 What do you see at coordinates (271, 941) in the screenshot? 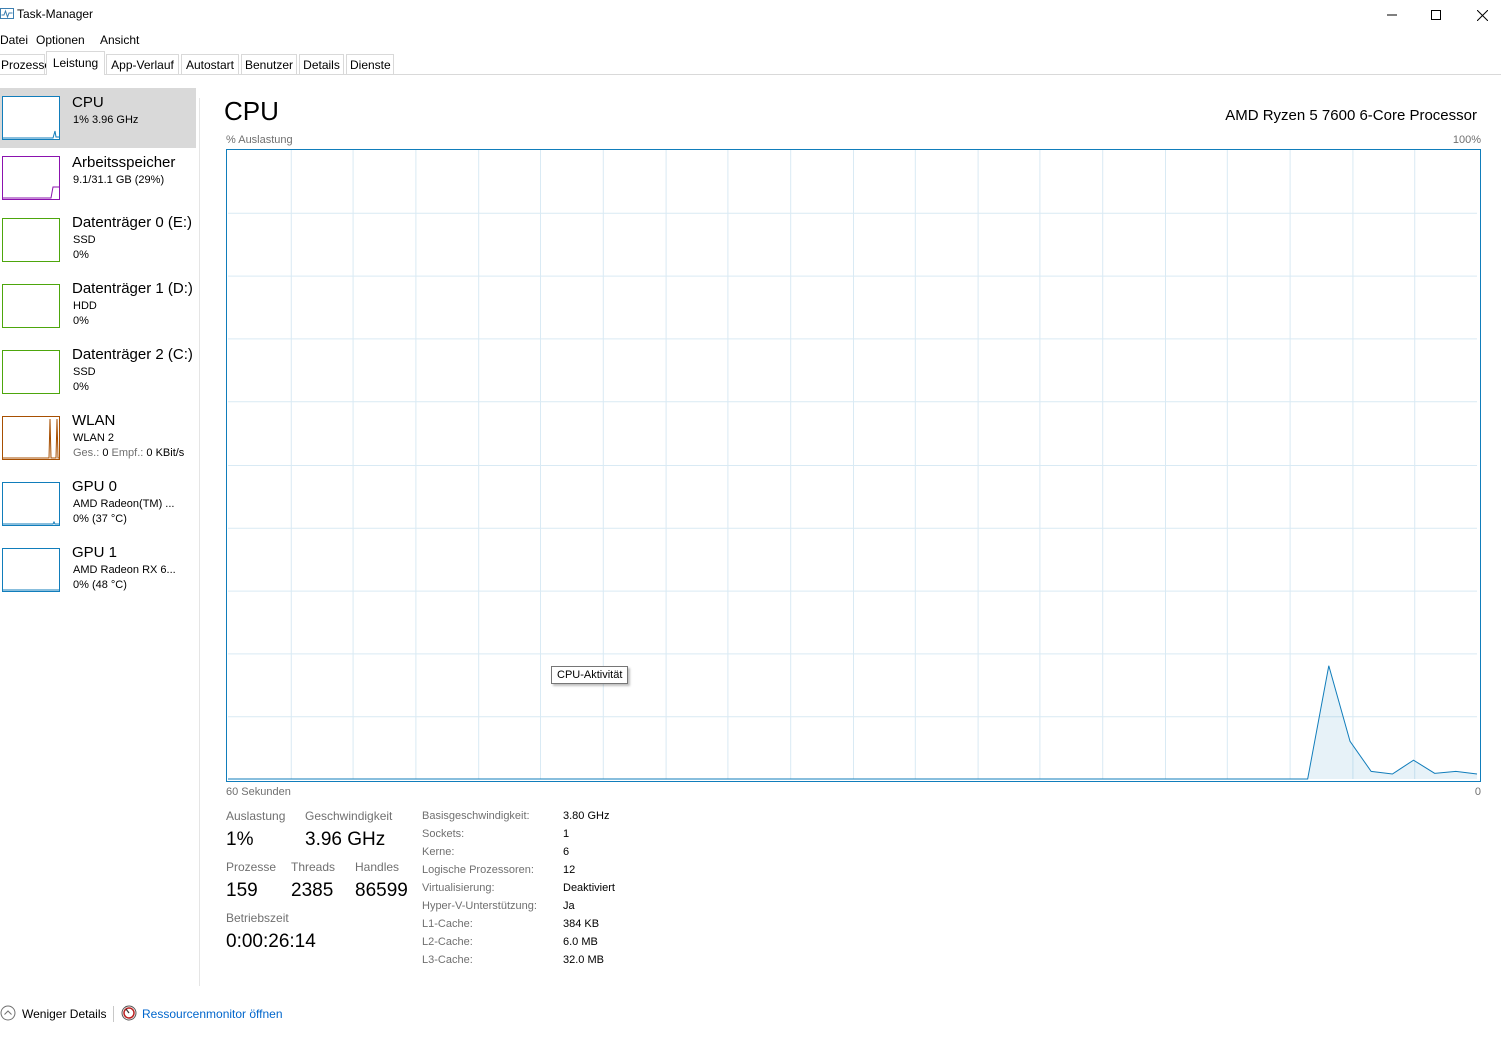
I see `uptime-value: 0:00:26:14` at bounding box center [271, 941].